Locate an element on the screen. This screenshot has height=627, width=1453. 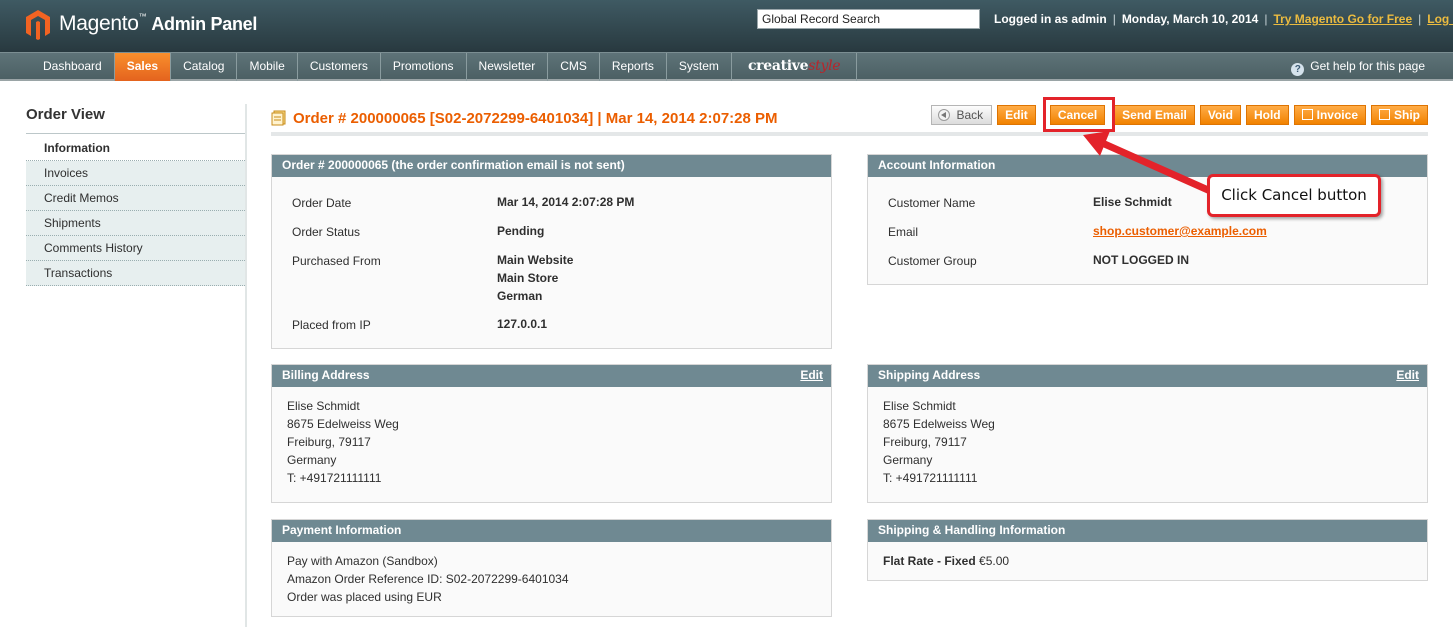
billing-line: Elise Schmidt is located at coordinates (323, 406).